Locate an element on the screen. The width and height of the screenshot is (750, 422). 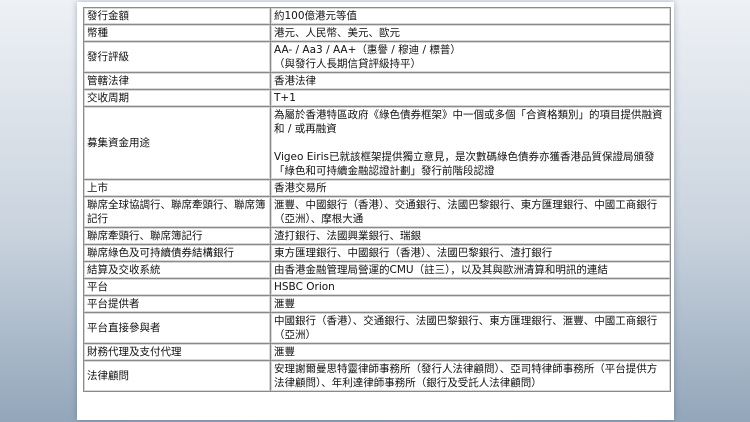
value-paragraph: 東方匯理銀行、中國銀行（香港）、法國巴黎銀行、渣打銀行 is located at coordinates (413, 253).